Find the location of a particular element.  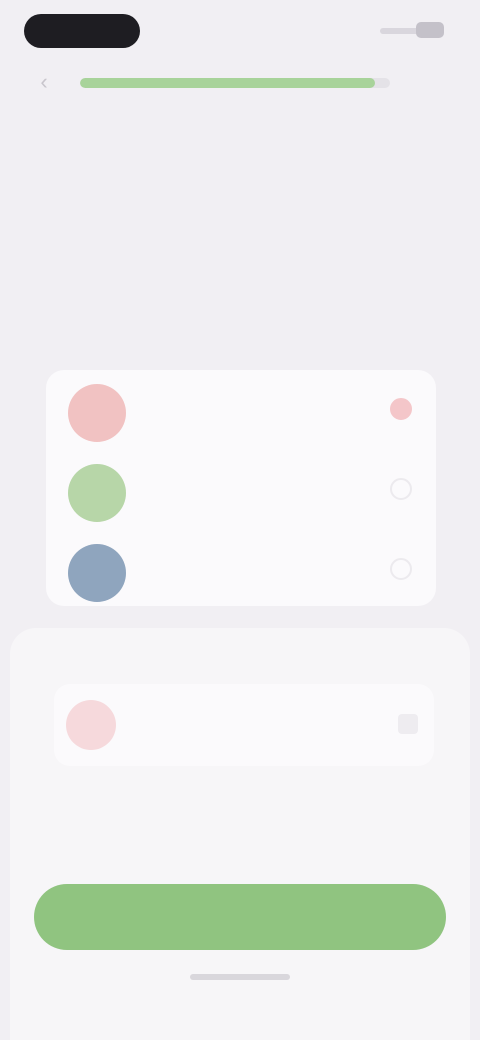

reminder-toggle is located at coordinates (408, 724).